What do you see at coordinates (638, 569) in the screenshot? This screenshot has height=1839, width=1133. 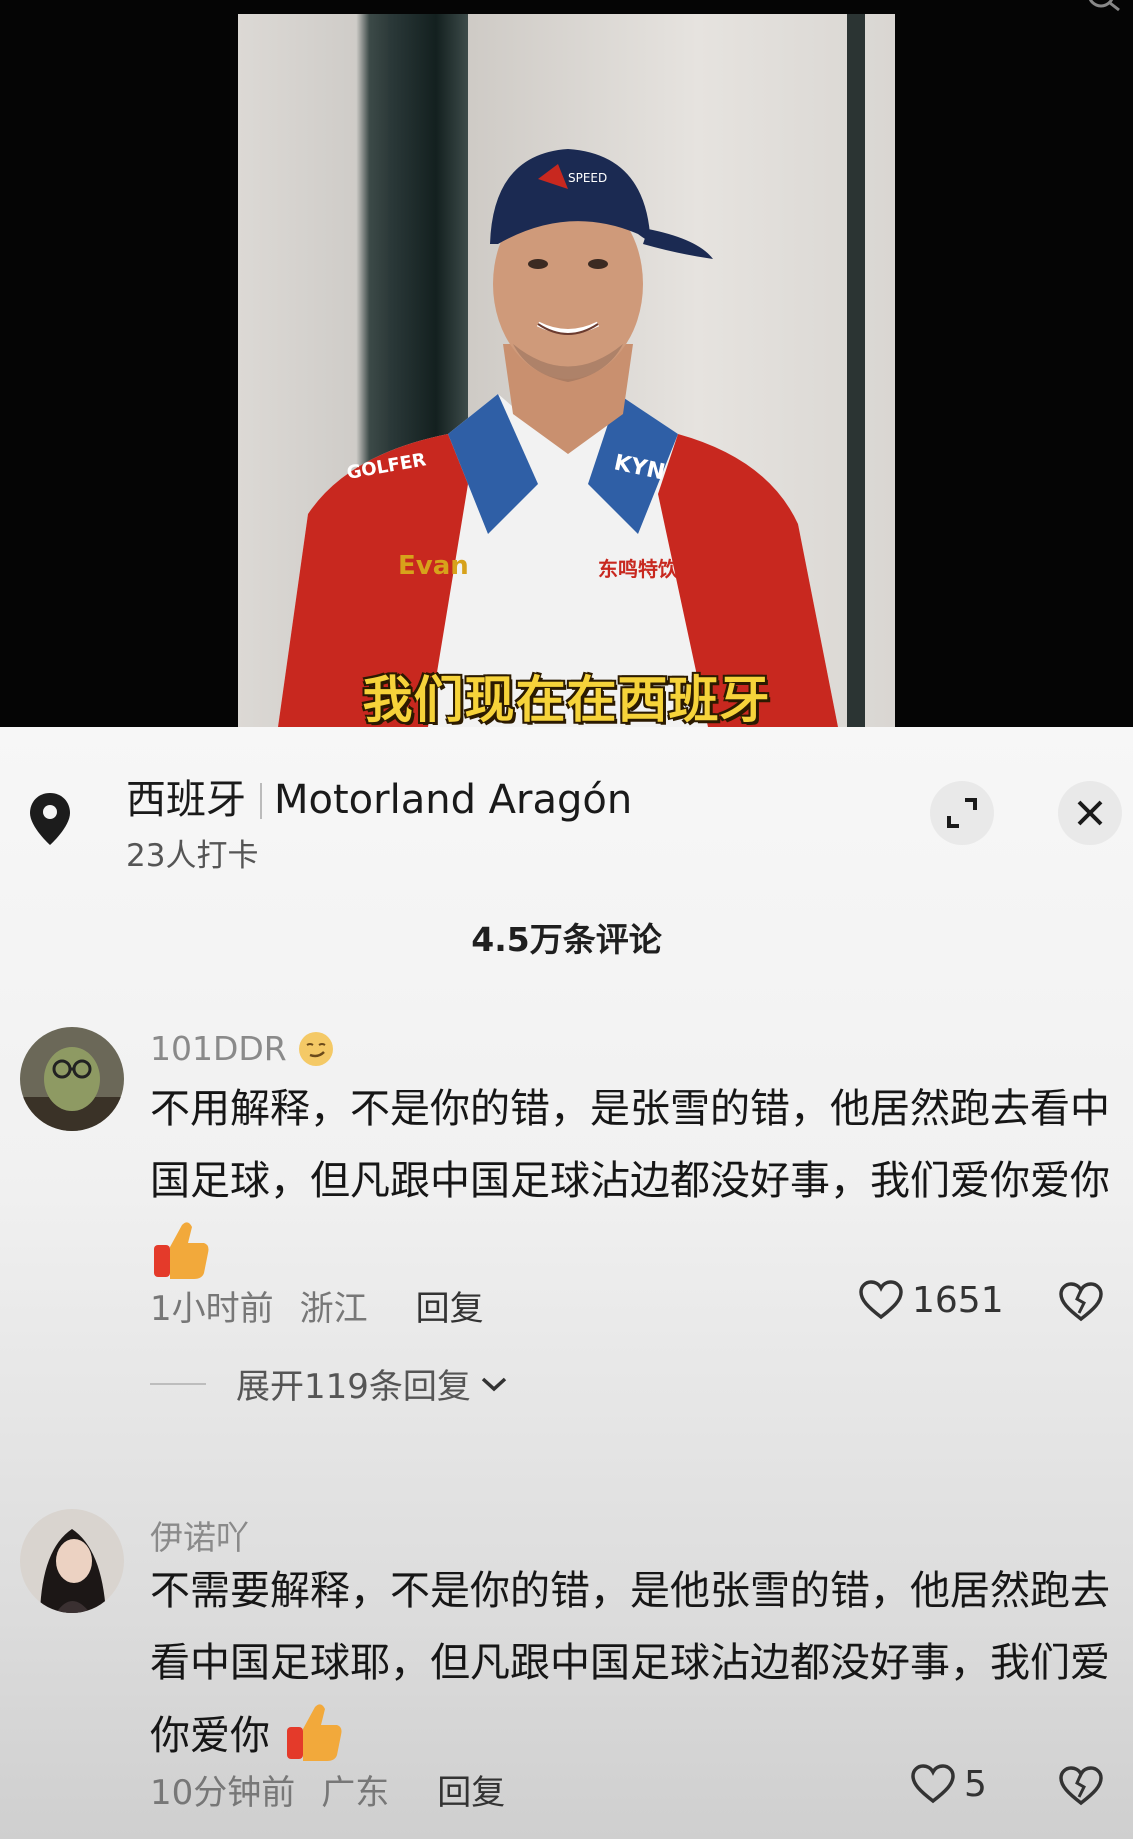 I see `svg-text: 东鸣特饮` at bounding box center [638, 569].